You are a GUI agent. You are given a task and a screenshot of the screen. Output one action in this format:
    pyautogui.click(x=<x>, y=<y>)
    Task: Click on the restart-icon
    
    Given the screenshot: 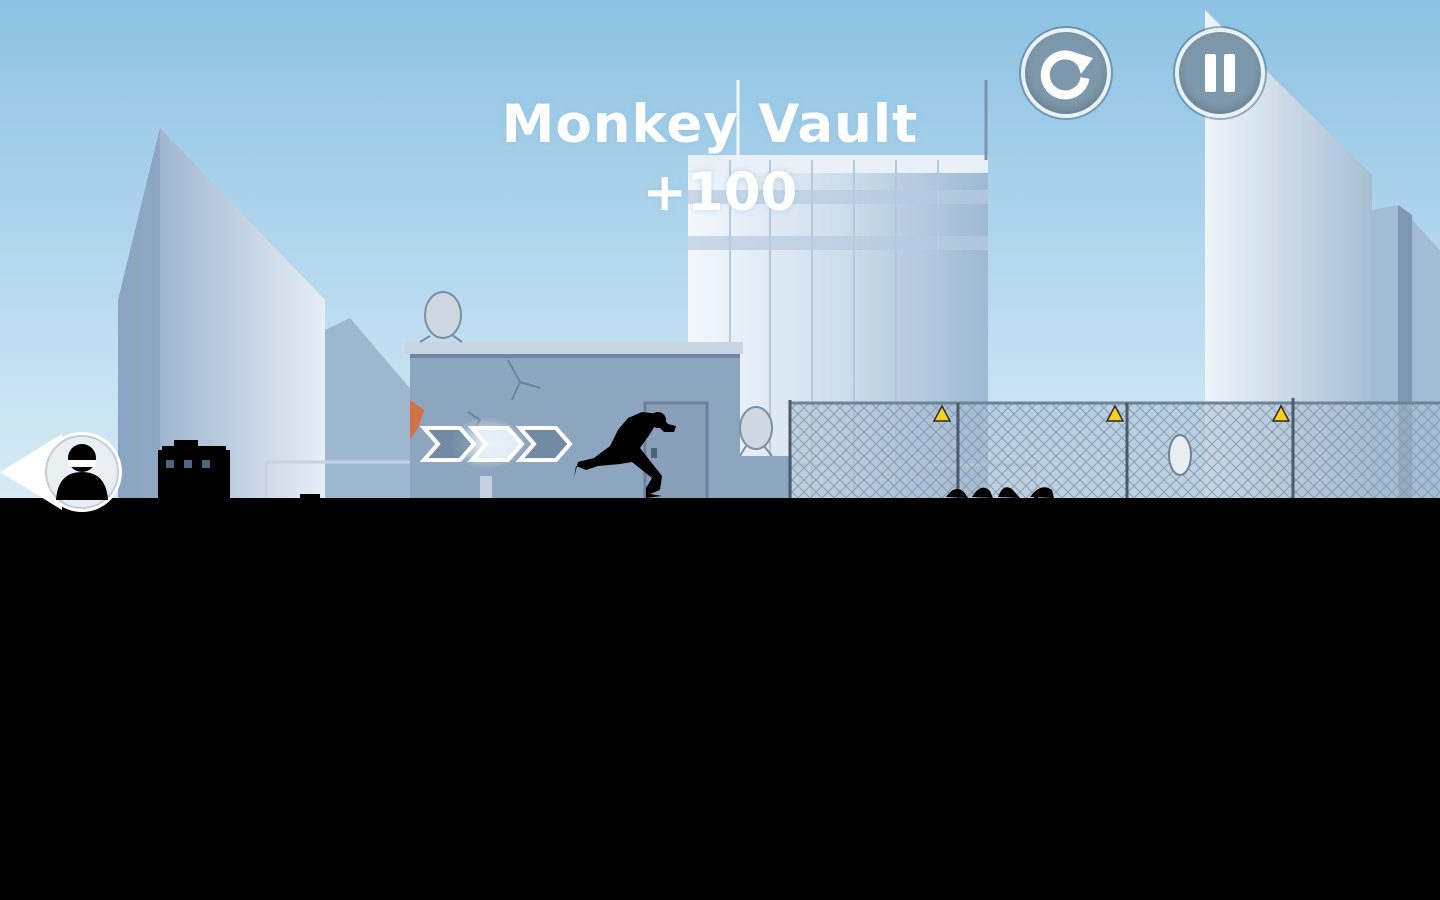 What is the action you would take?
    pyautogui.click(x=1066, y=75)
    